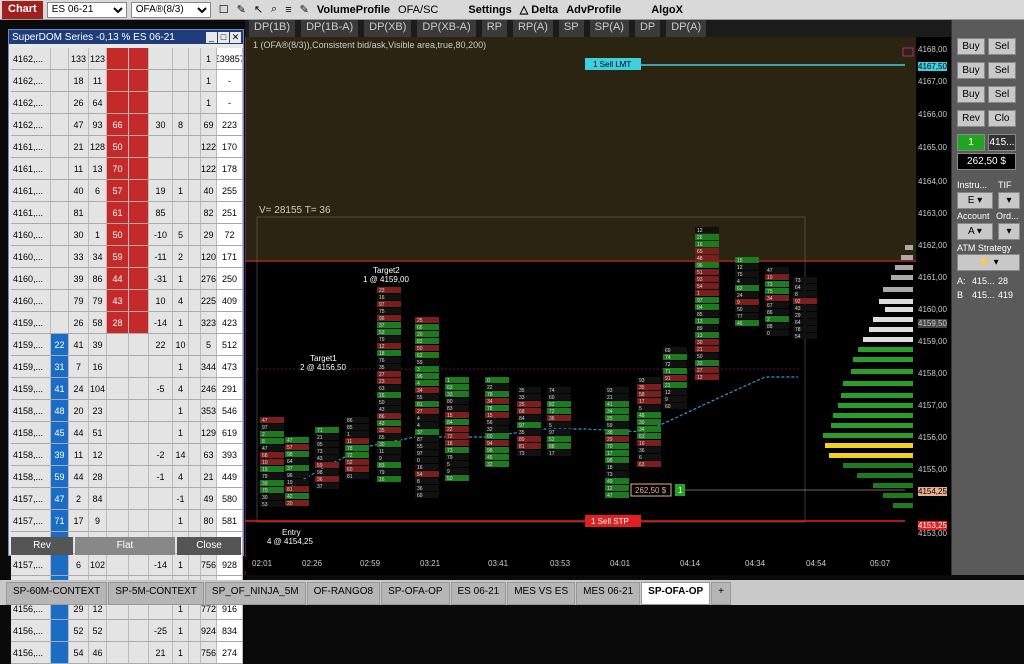 This screenshot has height=664, width=1024. Describe the element at coordinates (446, 28) in the screenshot. I see `indicator-tab-3: DP(XB-A)` at that location.